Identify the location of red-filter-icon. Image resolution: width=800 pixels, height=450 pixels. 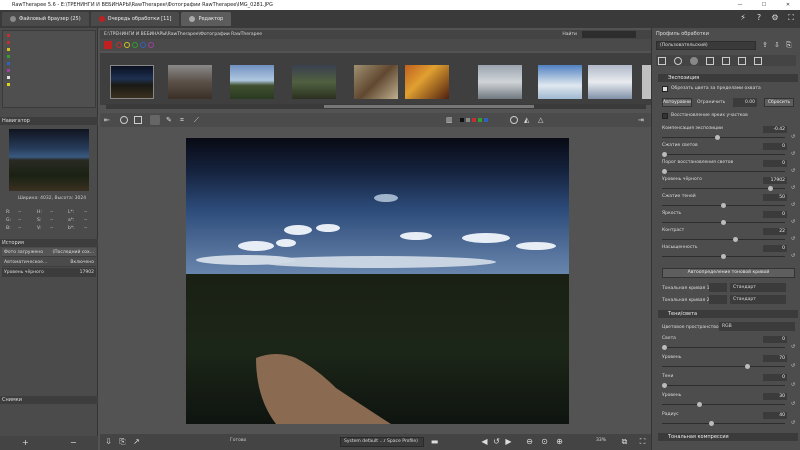
(119, 45).